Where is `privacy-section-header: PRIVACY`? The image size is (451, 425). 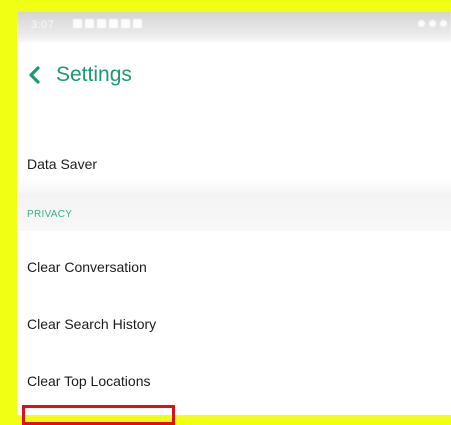
privacy-section-header: PRIVACY is located at coordinates (234, 214).